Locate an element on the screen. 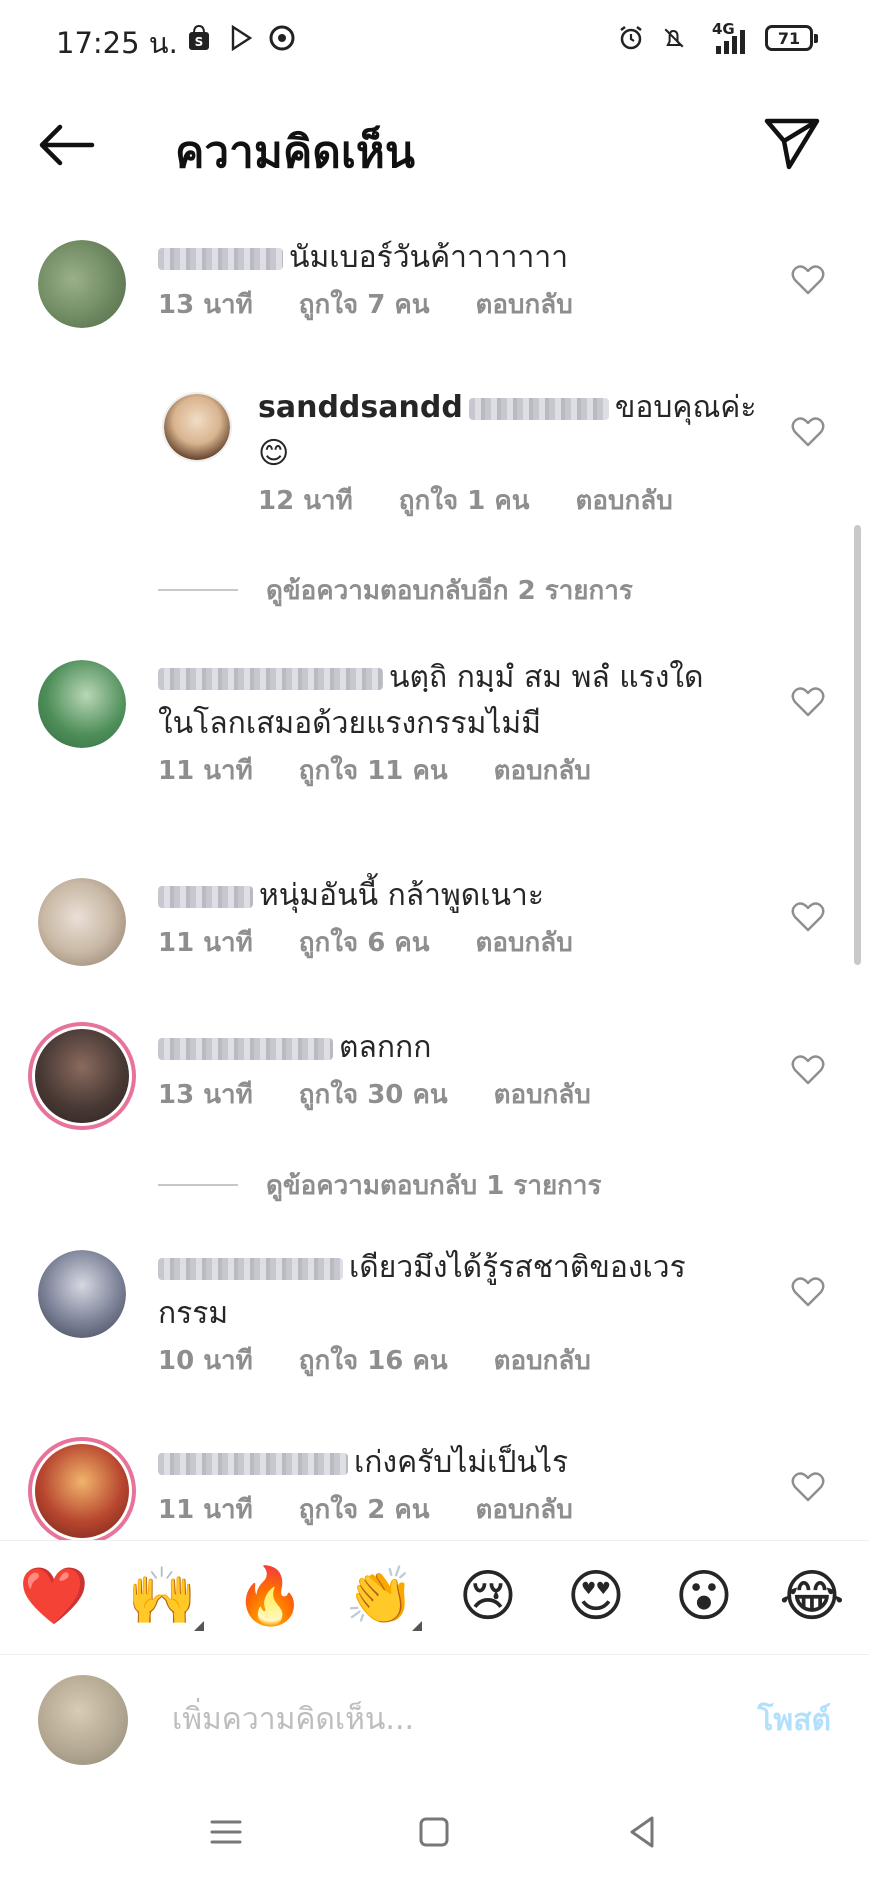  play-store-icon is located at coordinates (241, 38).